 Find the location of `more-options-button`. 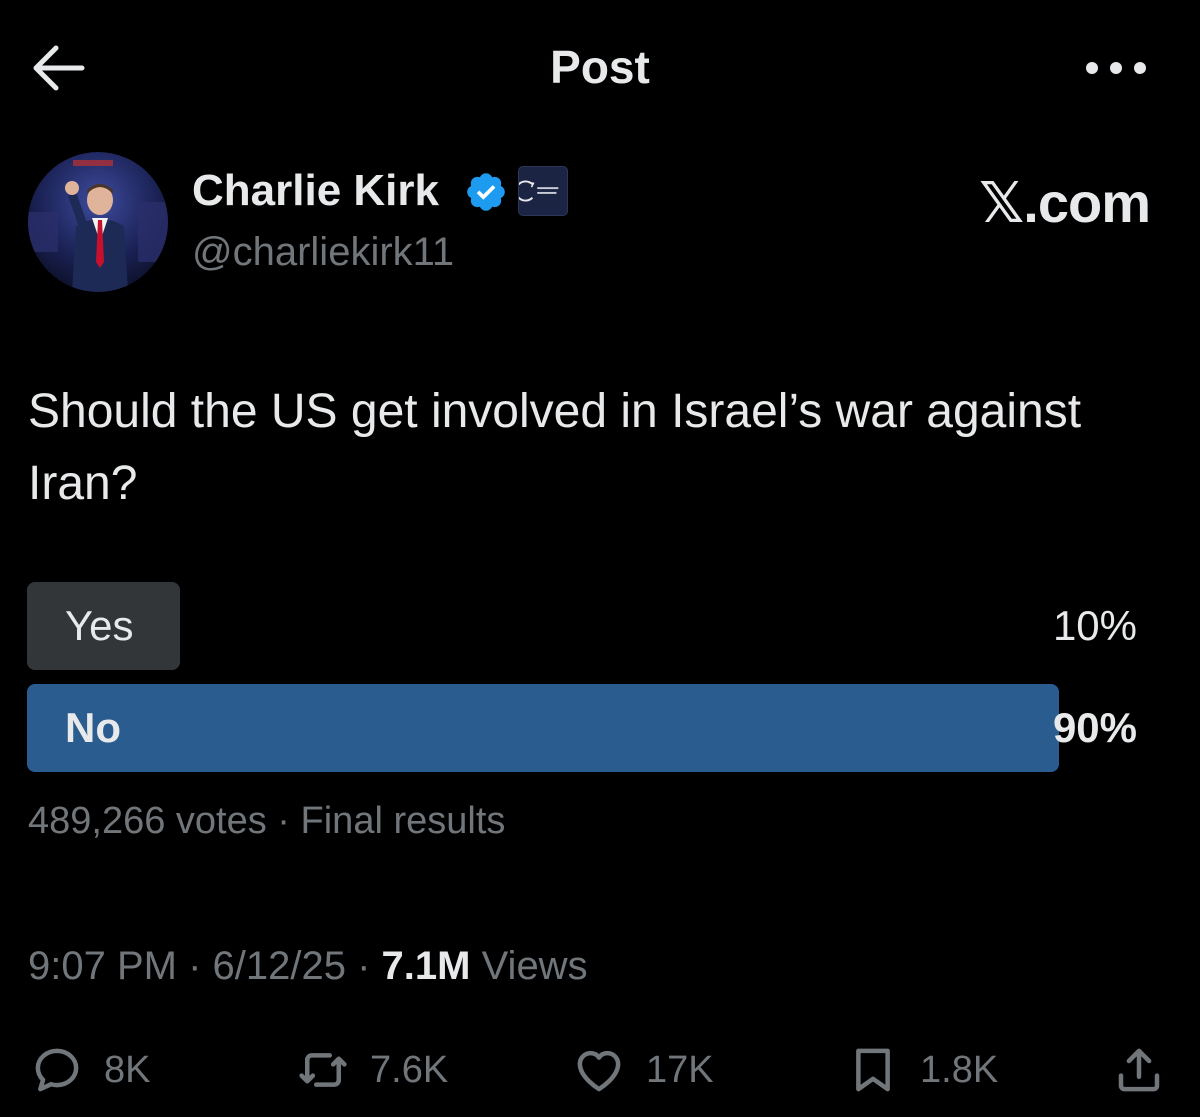

more-options-button is located at coordinates (1116, 68).